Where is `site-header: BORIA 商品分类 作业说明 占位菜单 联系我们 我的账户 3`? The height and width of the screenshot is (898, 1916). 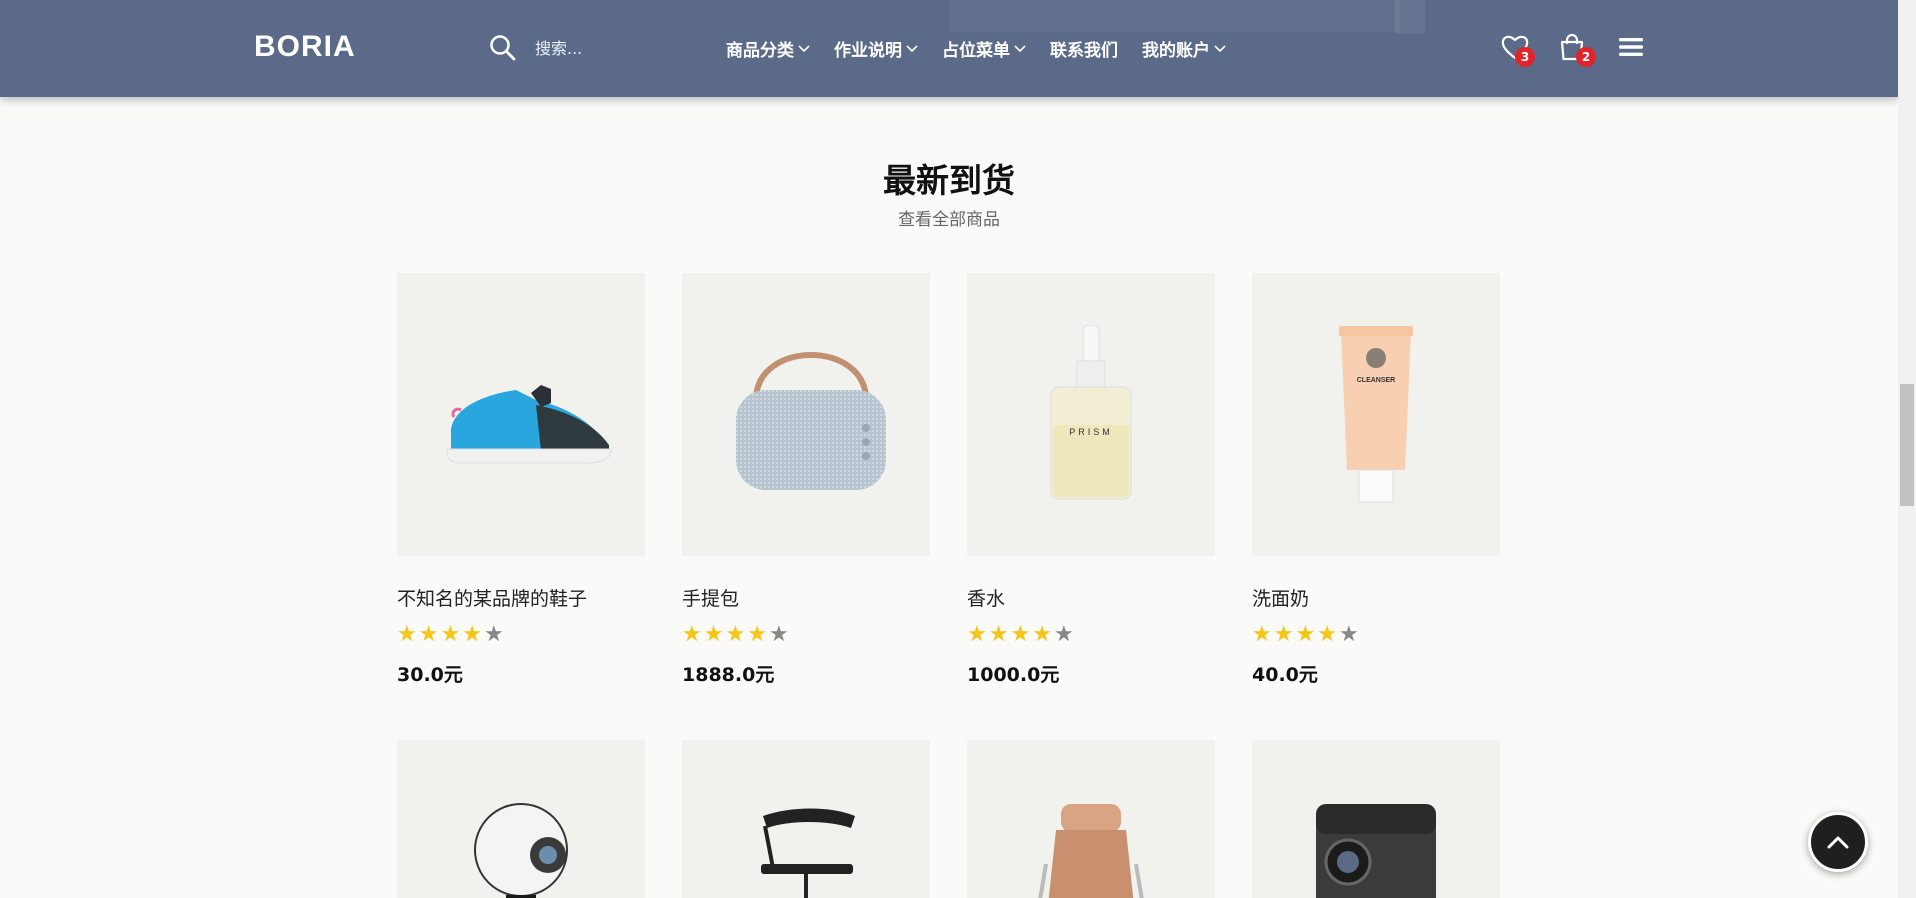
site-header: BORIA 商品分类 作业说明 占位菜单 联系我们 我的账户 3 is located at coordinates (949, 48).